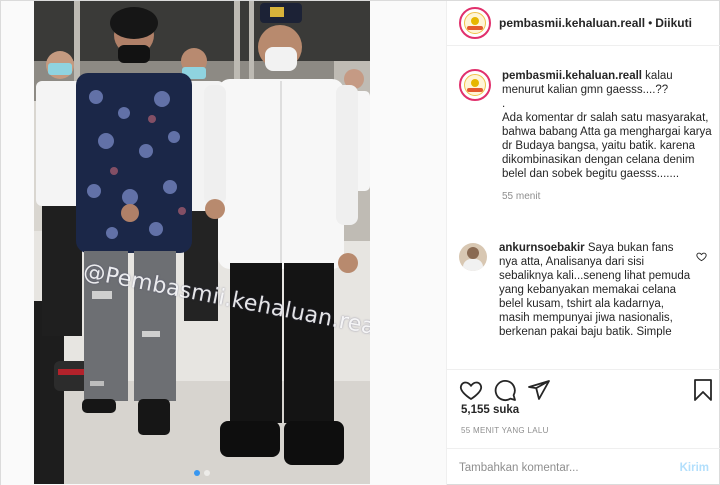 The width and height of the screenshot is (720, 485). What do you see at coordinates (521, 196) in the screenshot?
I see `caption-timestamp: 55 menit` at bounding box center [521, 196].